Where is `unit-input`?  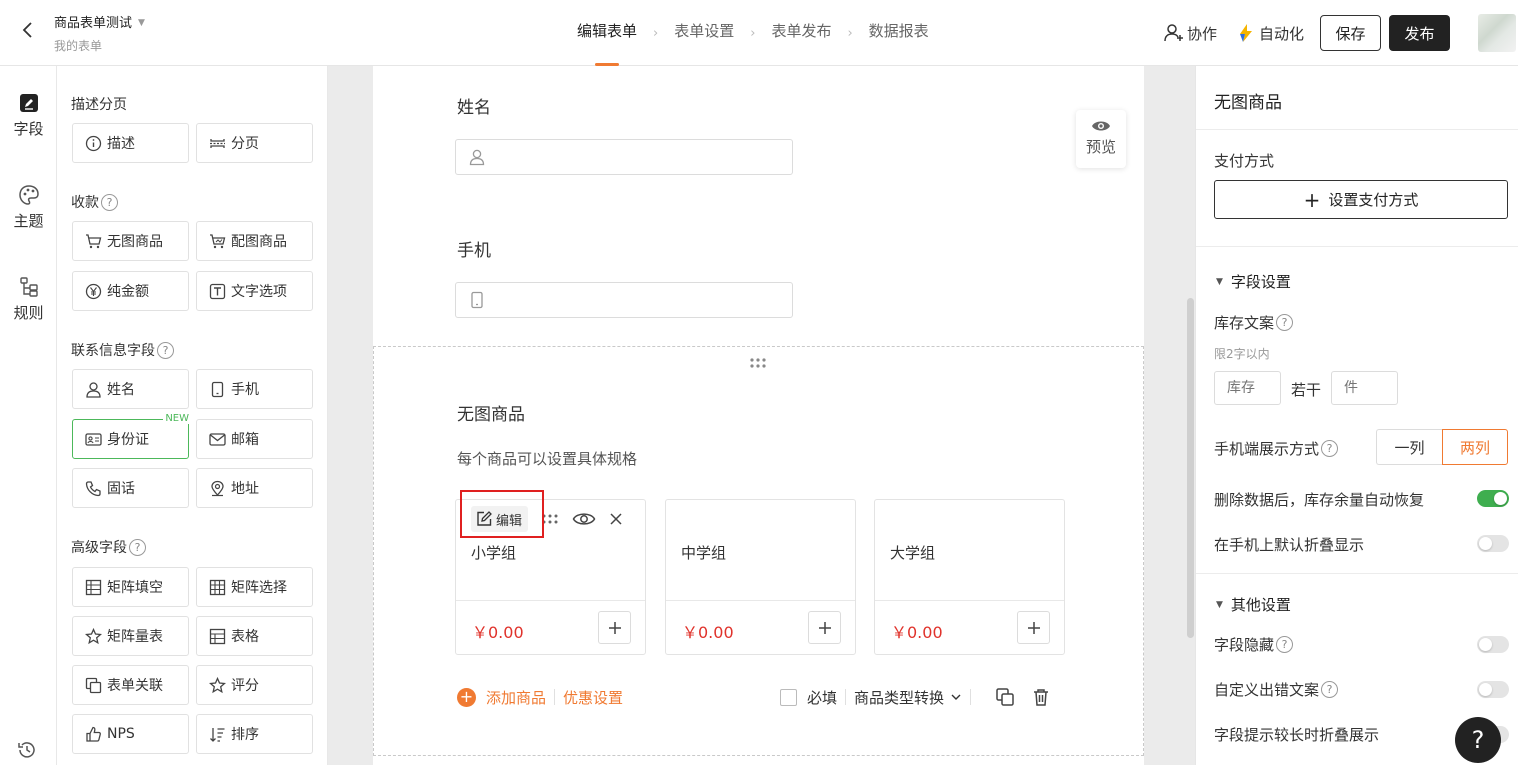 unit-input is located at coordinates (1364, 388).